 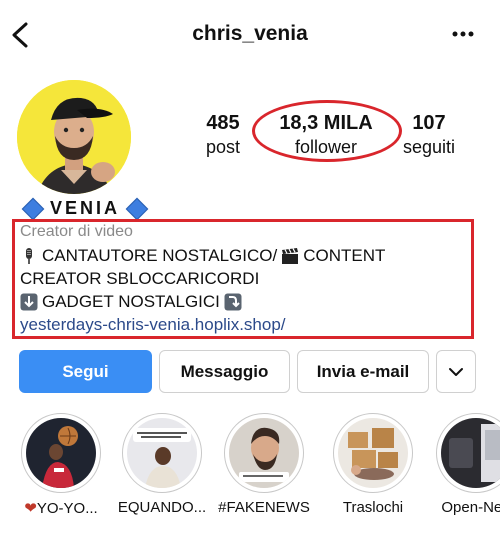 I want to click on posts-label: post, so click(x=223, y=147).